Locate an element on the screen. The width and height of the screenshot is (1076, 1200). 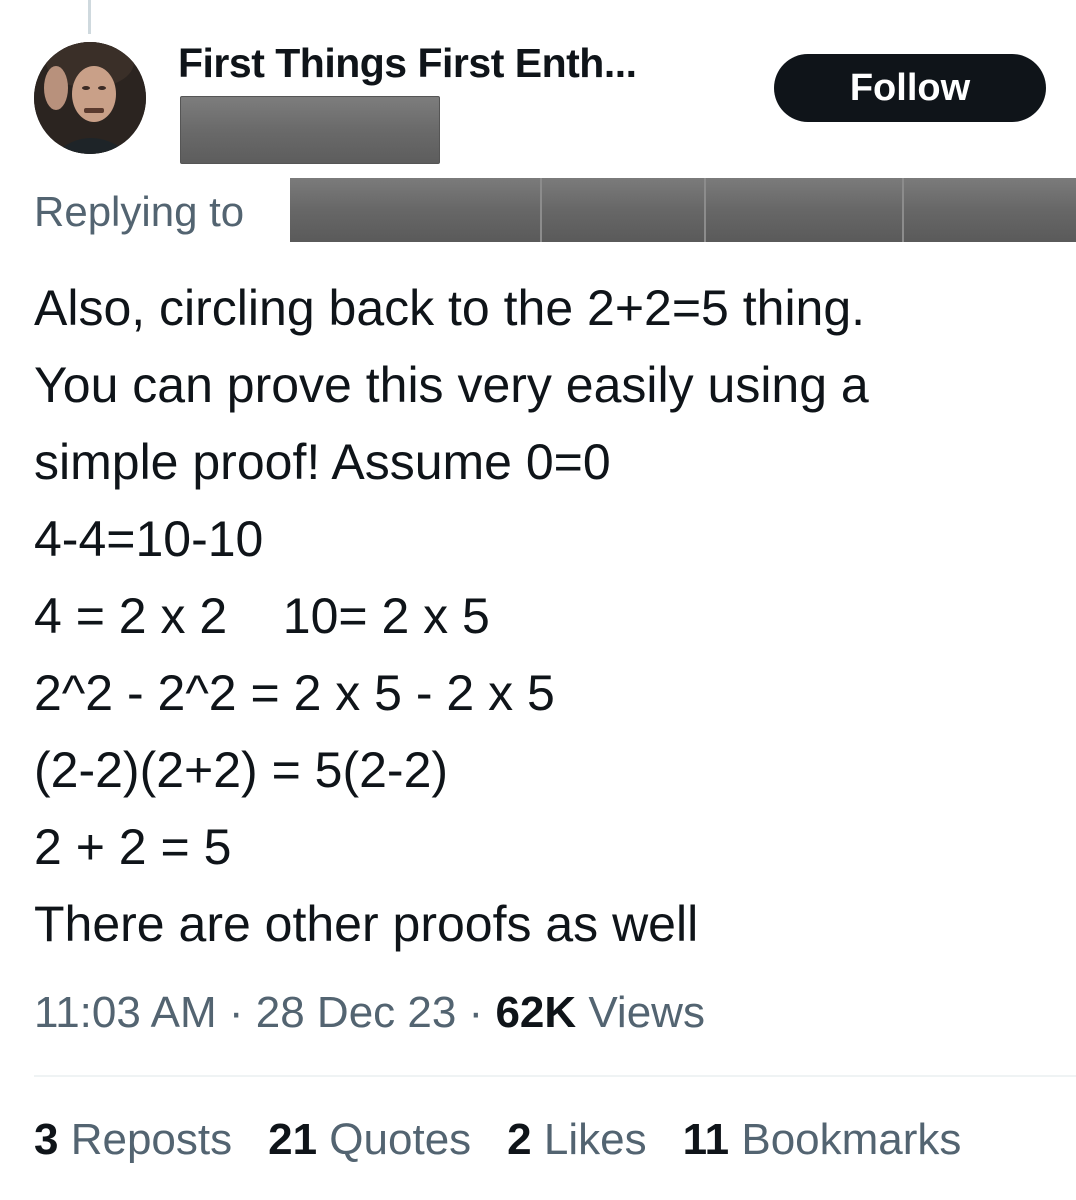
replying-to-label: Replying to is located at coordinates (139, 211).